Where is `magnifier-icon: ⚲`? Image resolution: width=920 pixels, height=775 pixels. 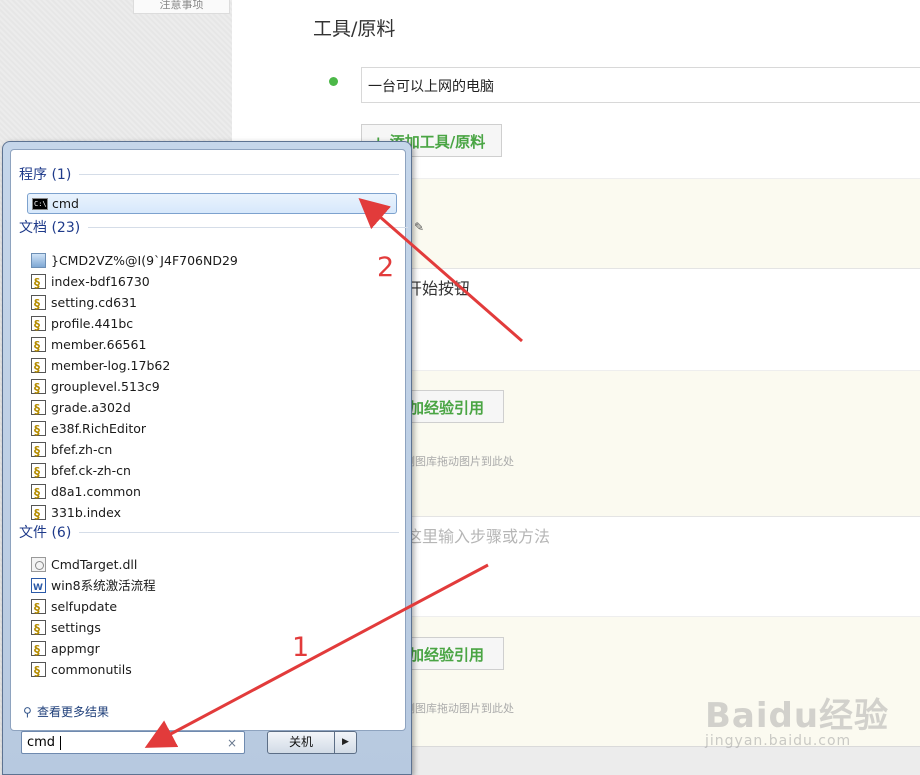
magnifier-icon: ⚲ is located at coordinates (27, 712).